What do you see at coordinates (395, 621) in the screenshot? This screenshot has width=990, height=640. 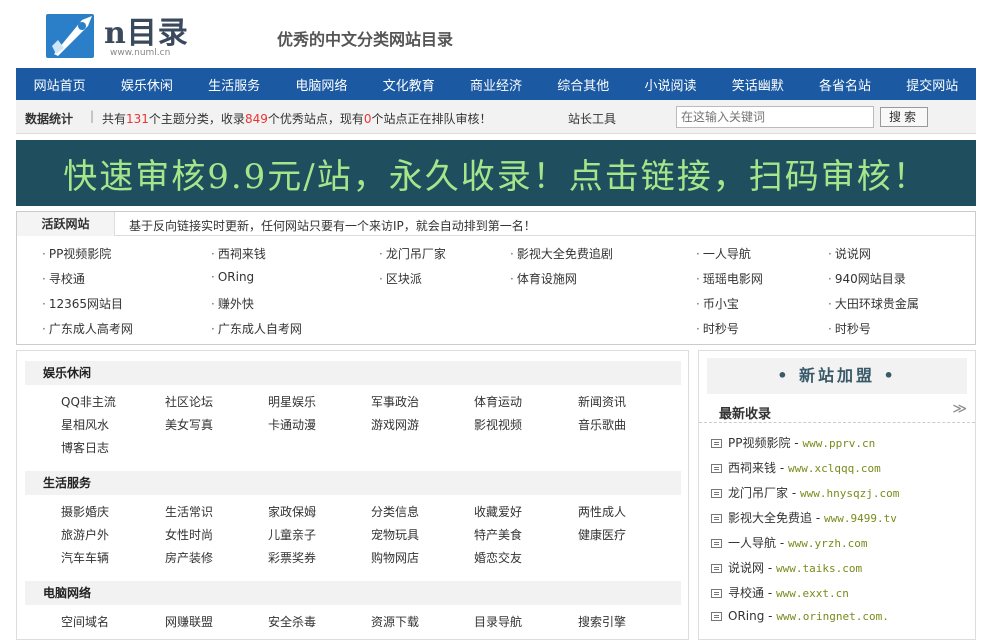 I see `subcategory-link: 资源下载` at bounding box center [395, 621].